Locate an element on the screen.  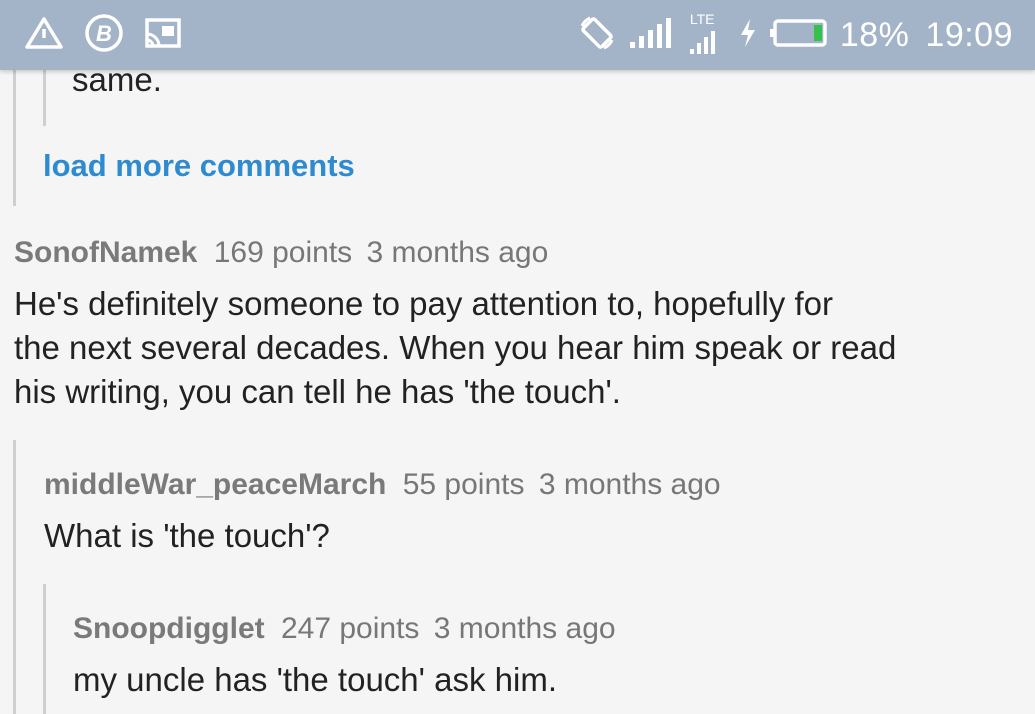
status-bar-system: LTE 18% 19:09 is located at coordinates (795, 34).